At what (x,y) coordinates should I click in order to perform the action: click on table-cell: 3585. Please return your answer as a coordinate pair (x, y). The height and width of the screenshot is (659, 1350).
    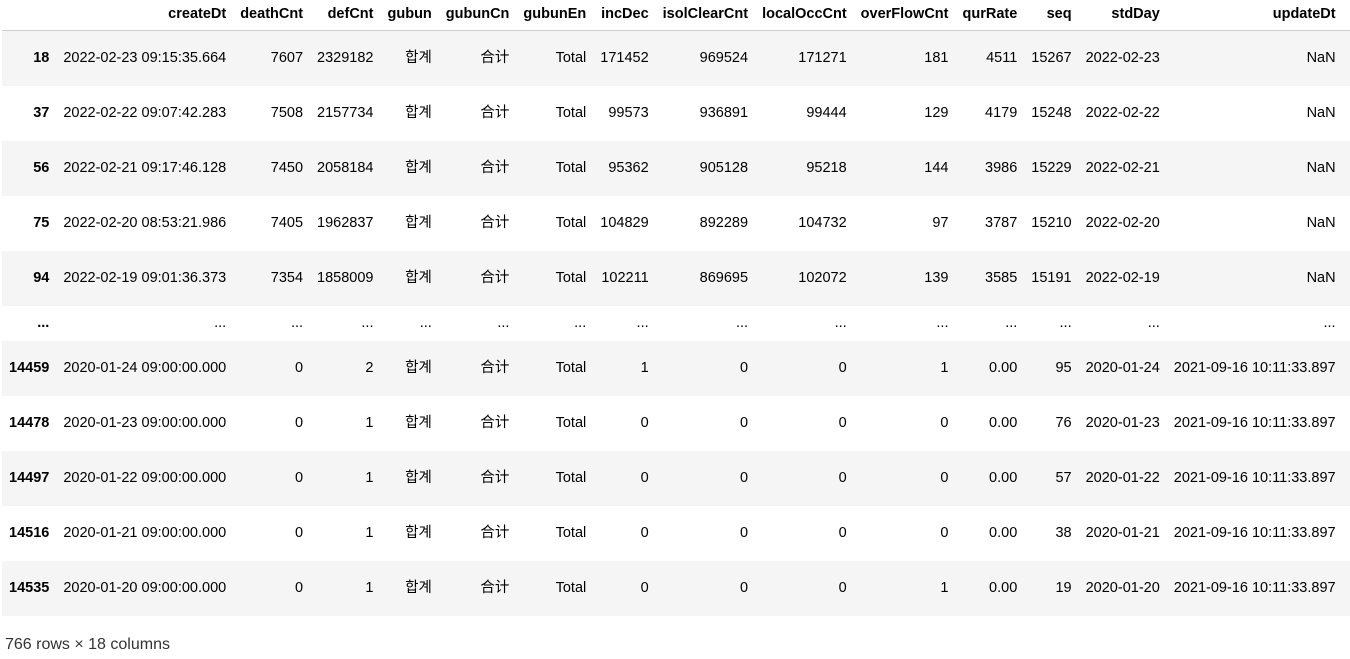
    Looking at the image, I should click on (1001, 278).